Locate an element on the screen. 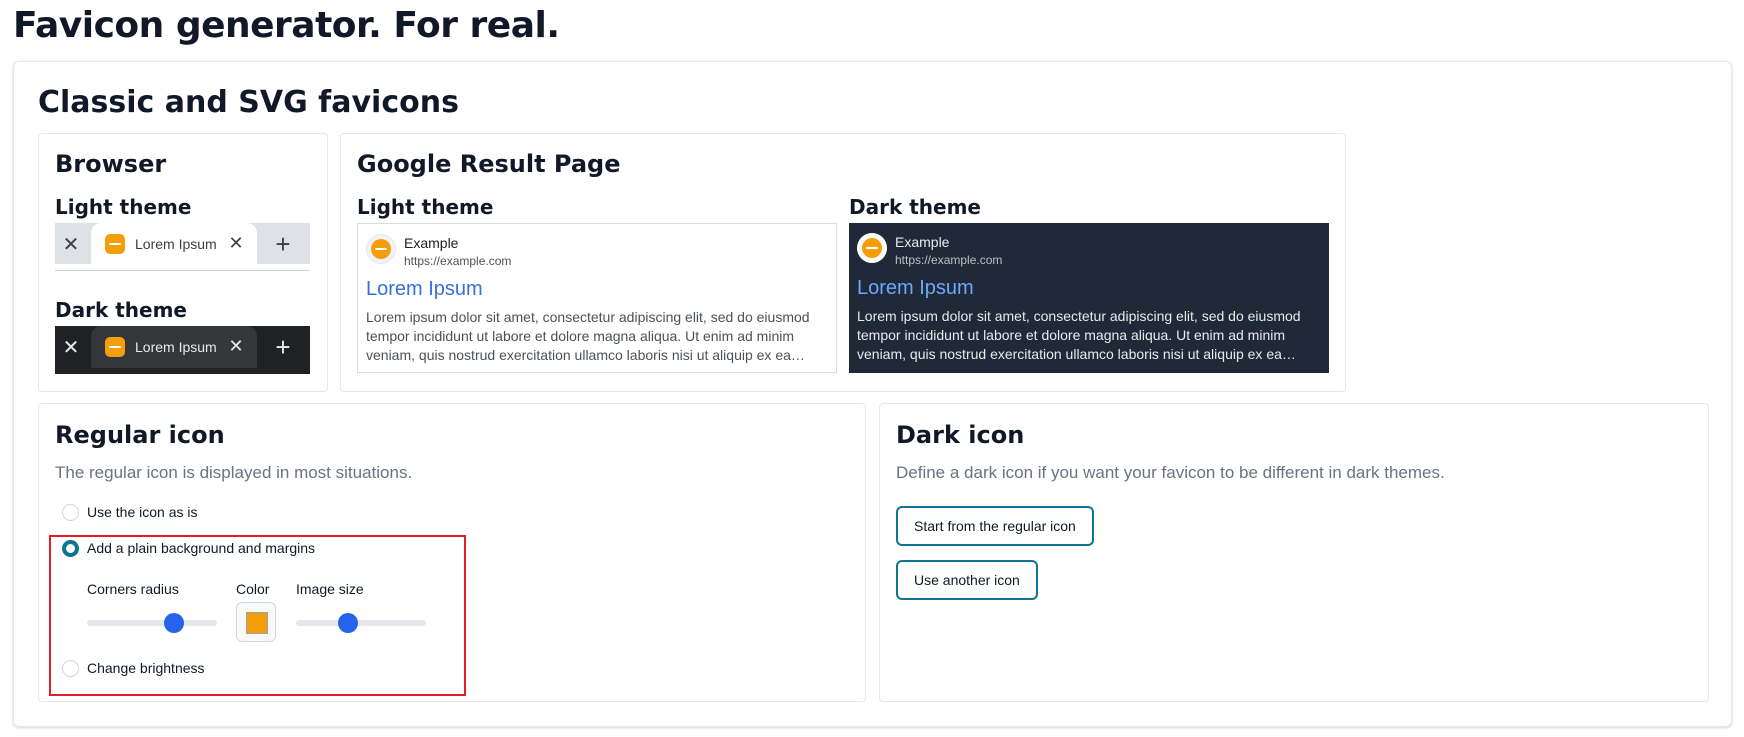  section-title: Classic and SVG favicons is located at coordinates (248, 102).